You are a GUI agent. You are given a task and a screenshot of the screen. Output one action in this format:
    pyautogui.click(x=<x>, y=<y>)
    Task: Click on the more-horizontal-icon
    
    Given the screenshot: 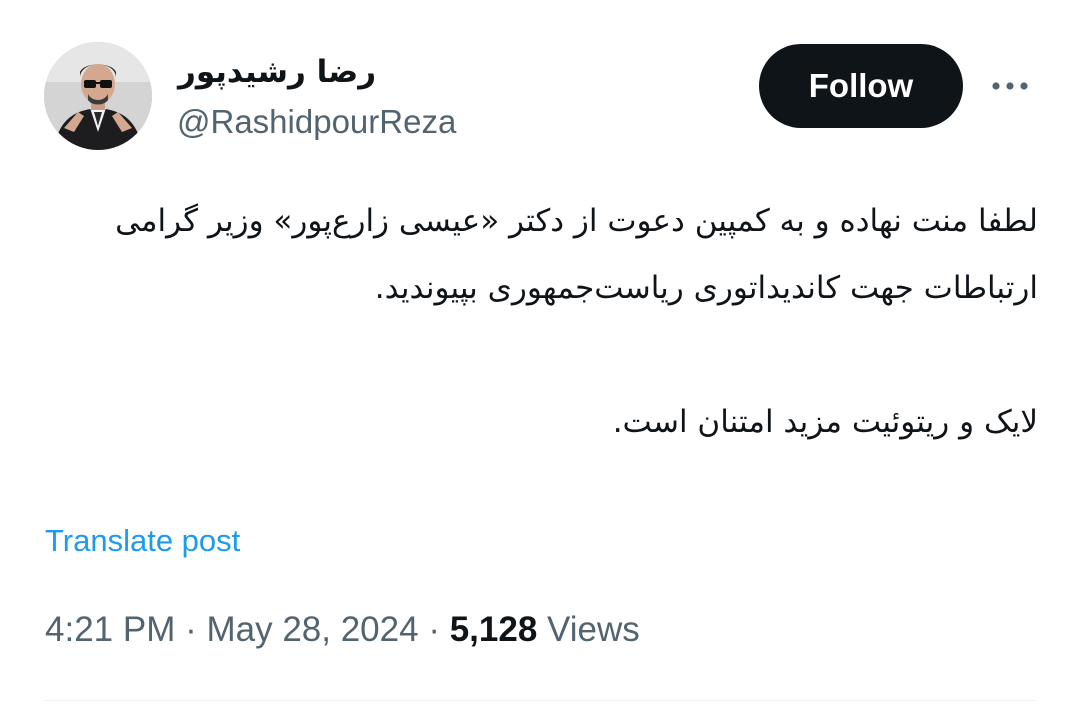 What is the action you would take?
    pyautogui.click(x=1010, y=86)
    